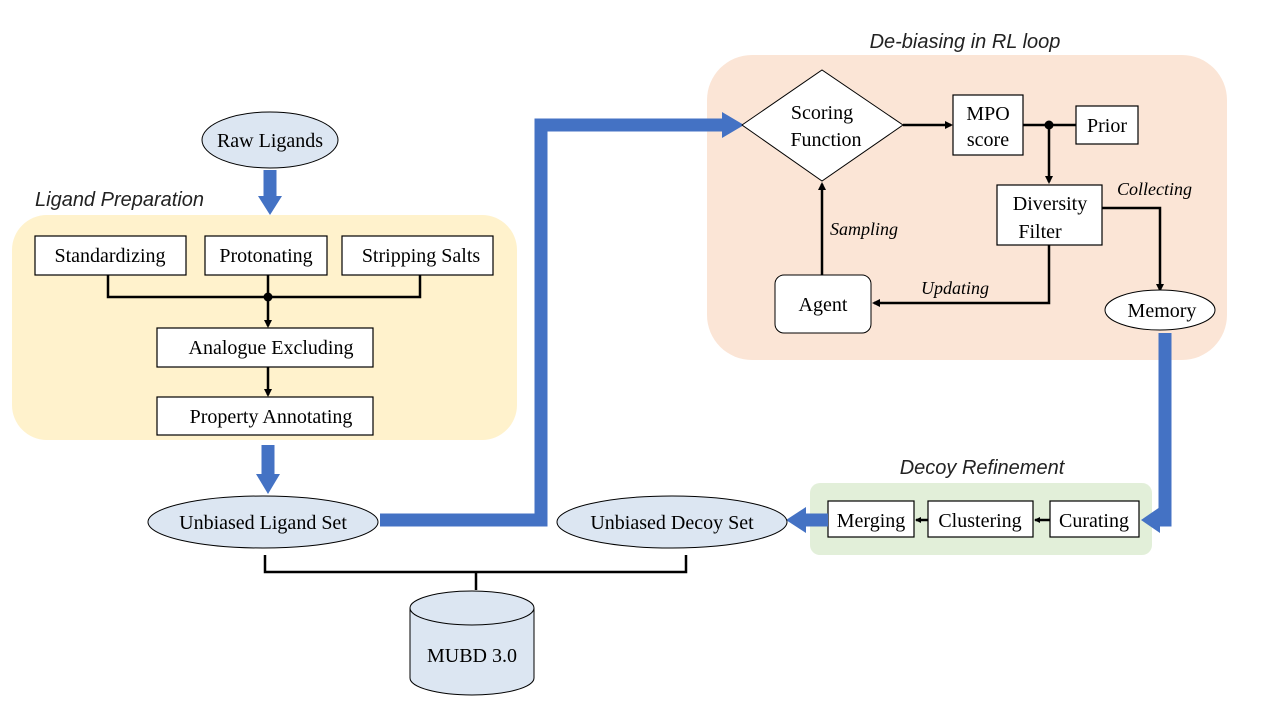  What do you see at coordinates (472, 643) in the screenshot?
I see `mubd-database-icon: MUBD 3.0` at bounding box center [472, 643].